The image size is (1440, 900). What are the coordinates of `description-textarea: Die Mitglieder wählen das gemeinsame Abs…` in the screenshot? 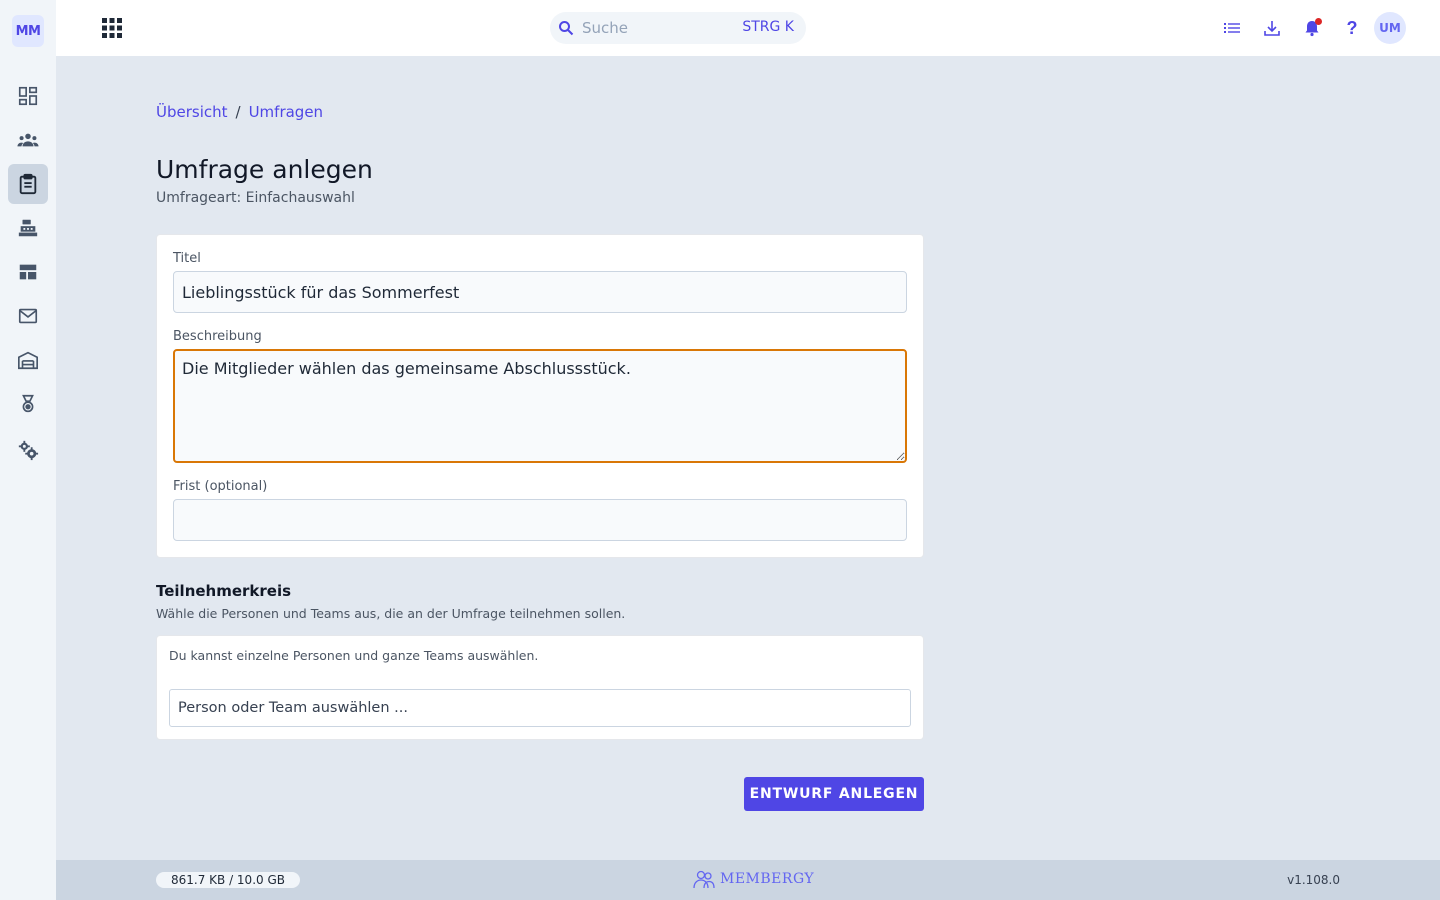 It's located at (540, 406).